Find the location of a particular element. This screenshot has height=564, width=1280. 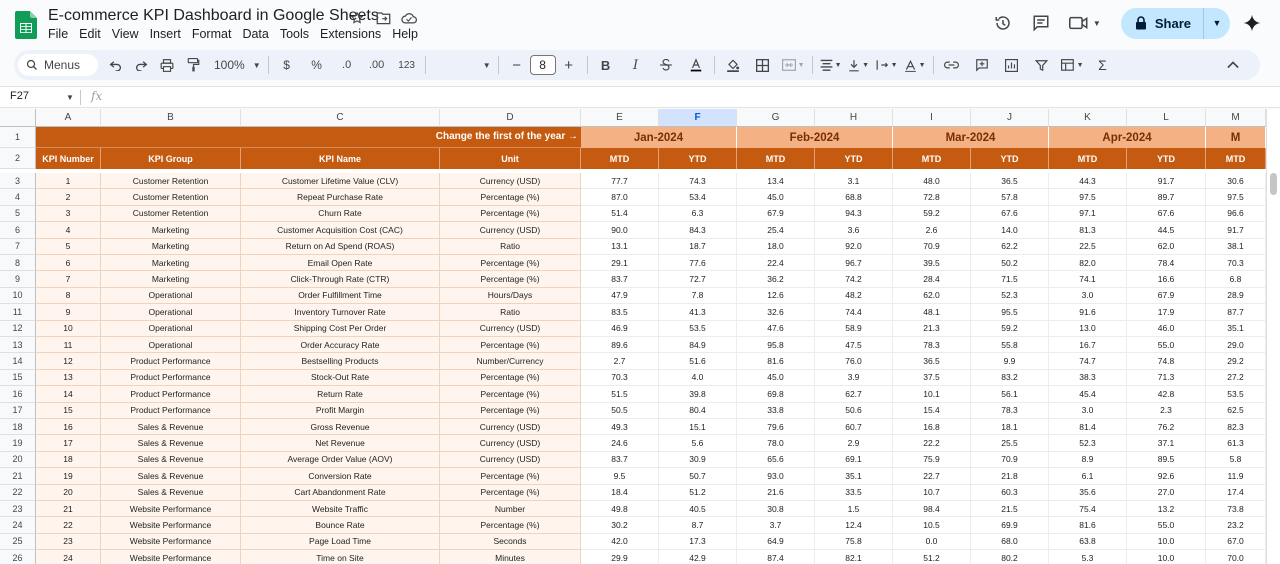

value-cell: 87.0 is located at coordinates (620, 197).